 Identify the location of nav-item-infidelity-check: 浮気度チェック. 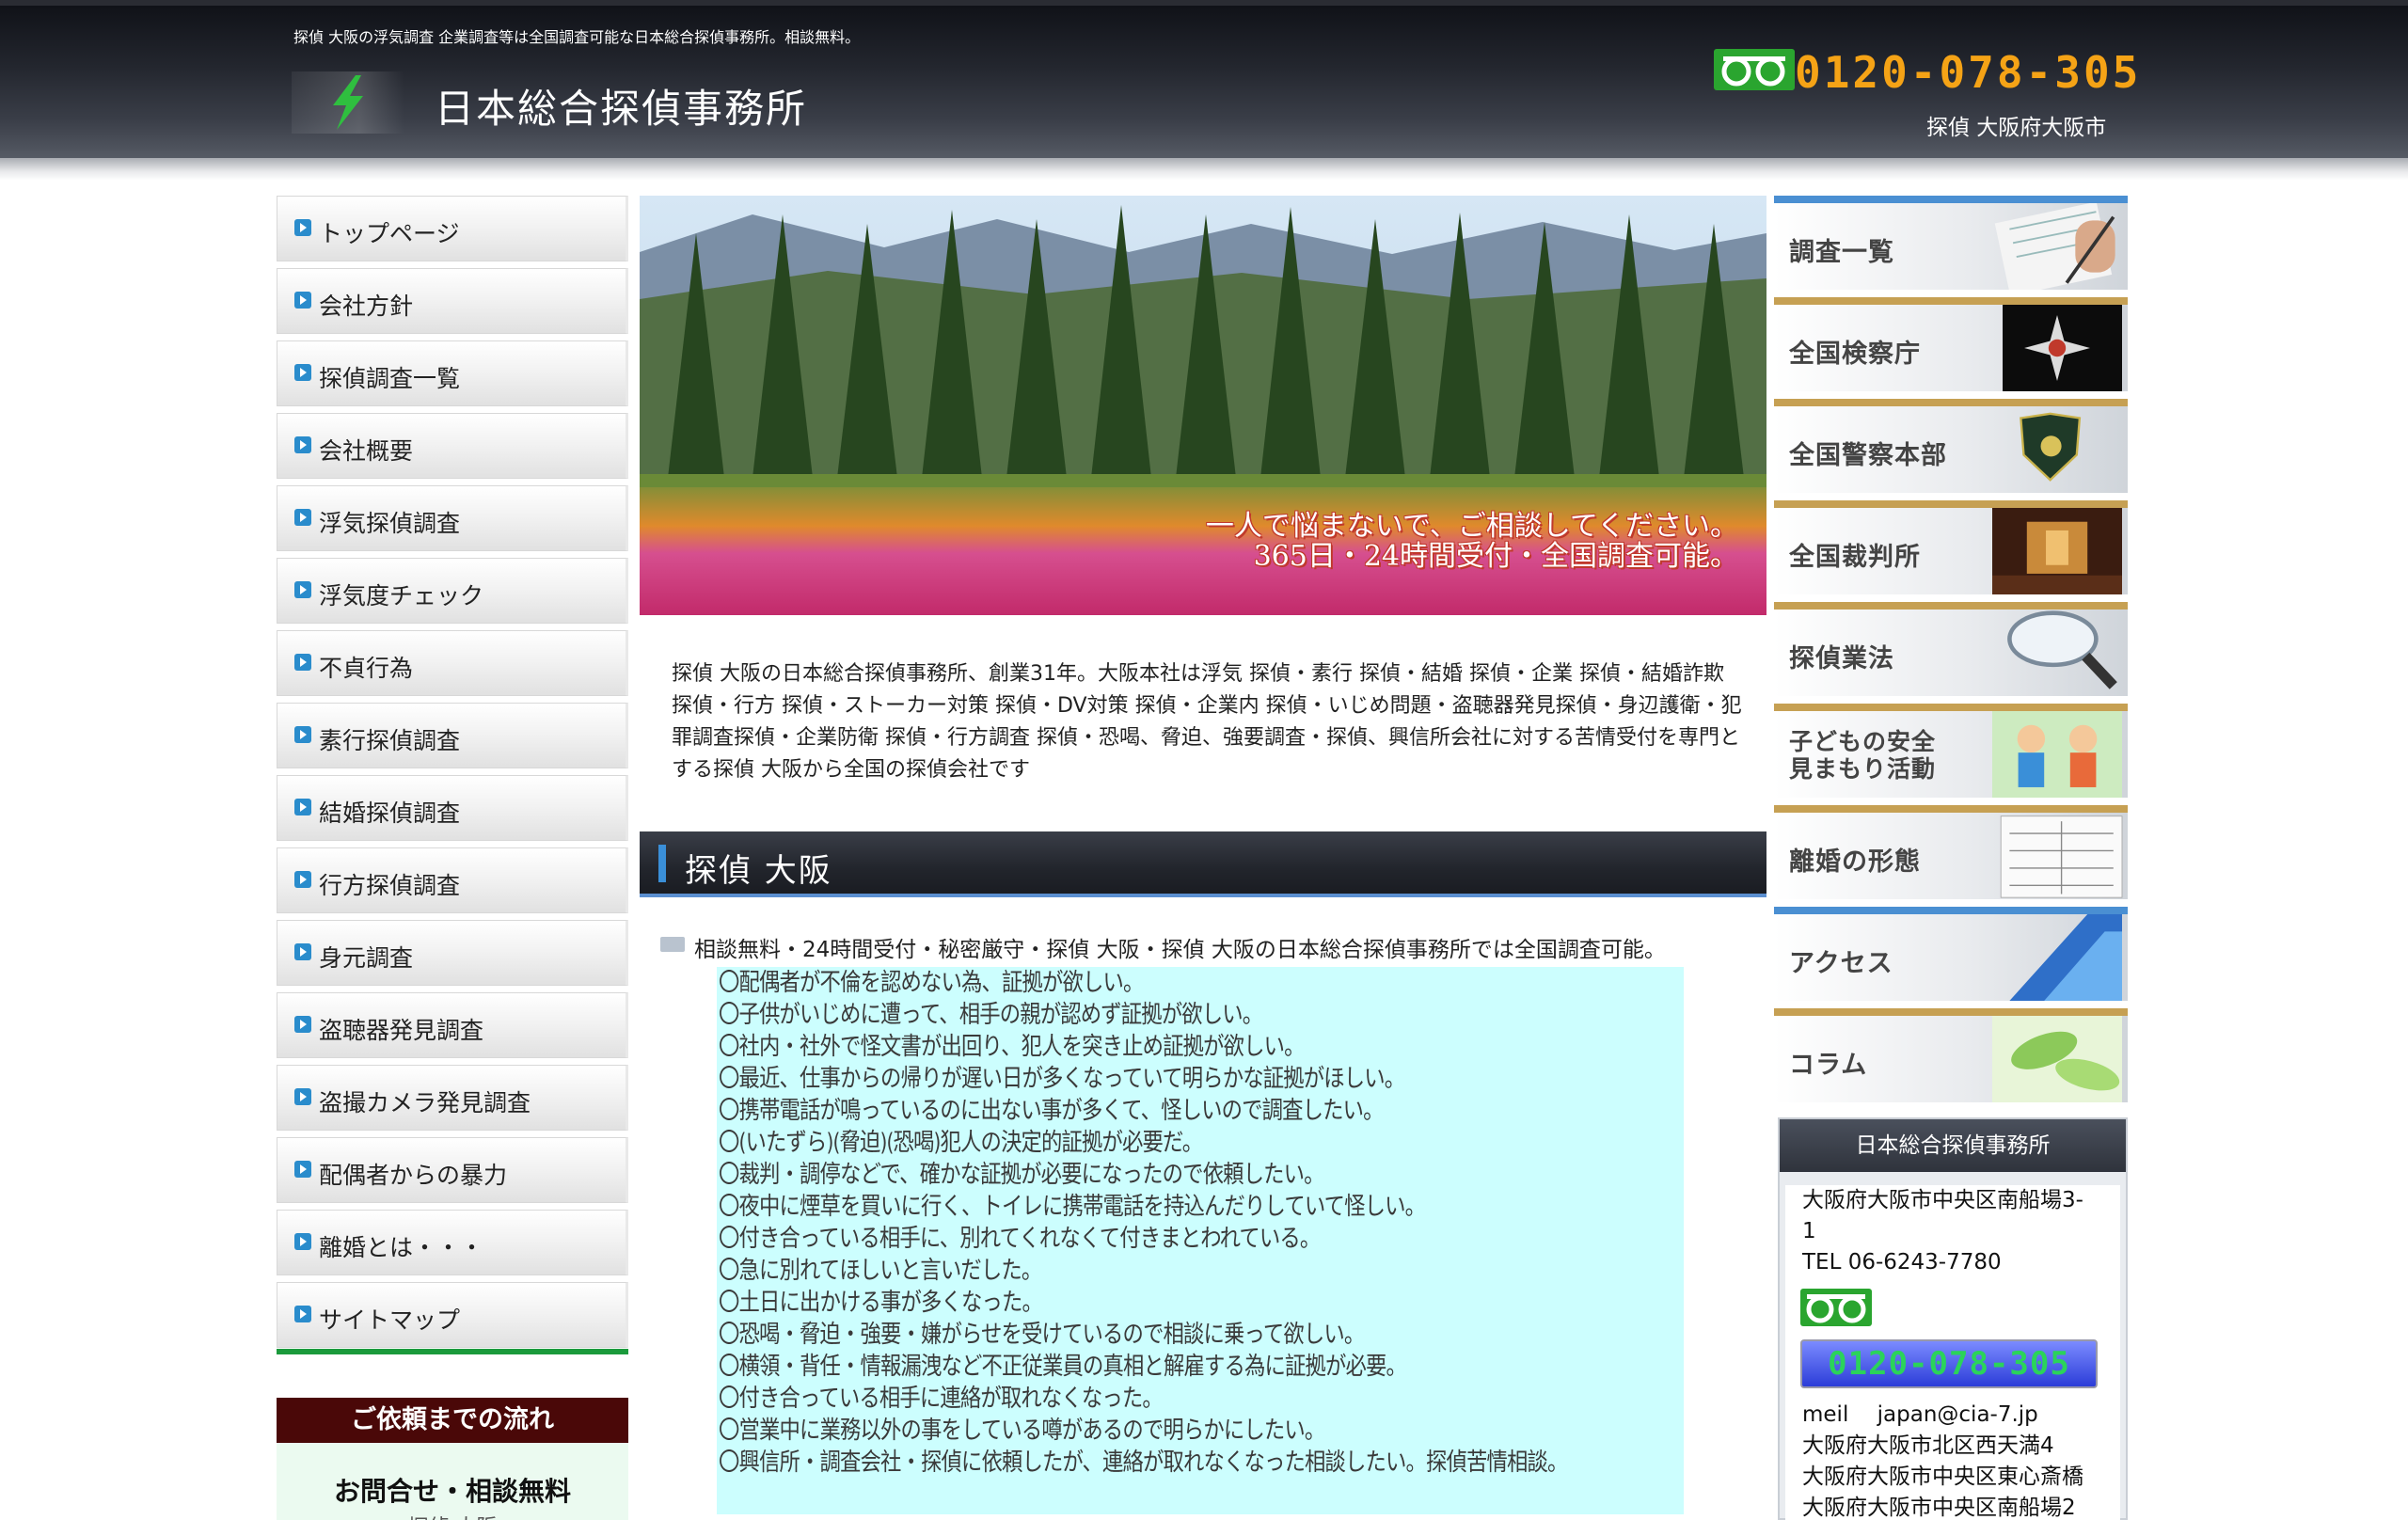
(453, 591).